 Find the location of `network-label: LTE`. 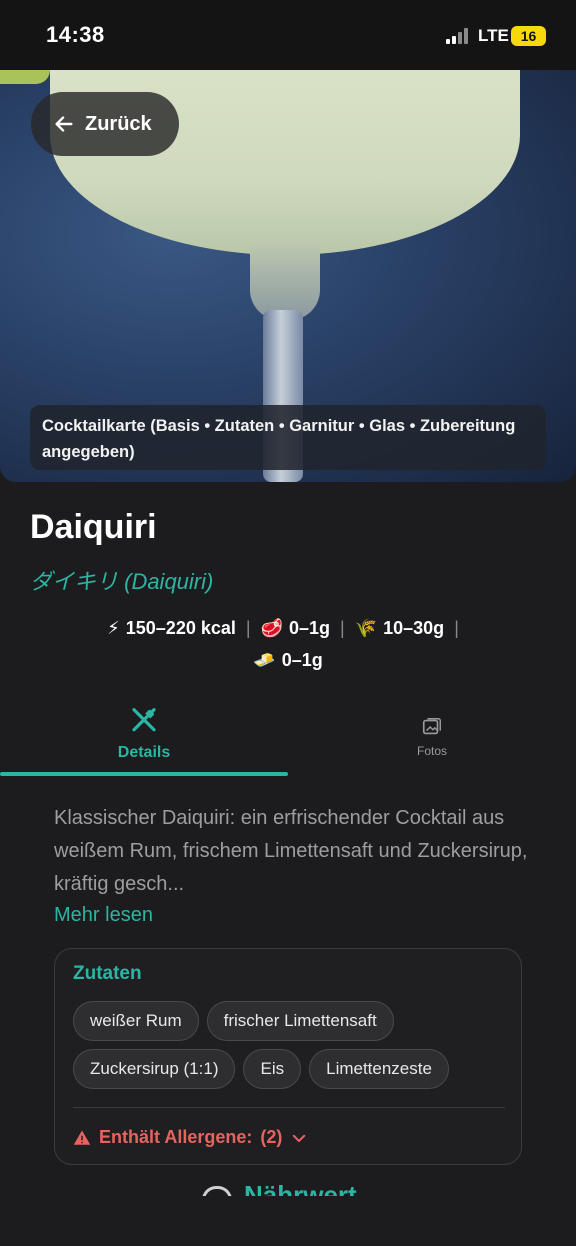

network-label: LTE is located at coordinates (493, 35).